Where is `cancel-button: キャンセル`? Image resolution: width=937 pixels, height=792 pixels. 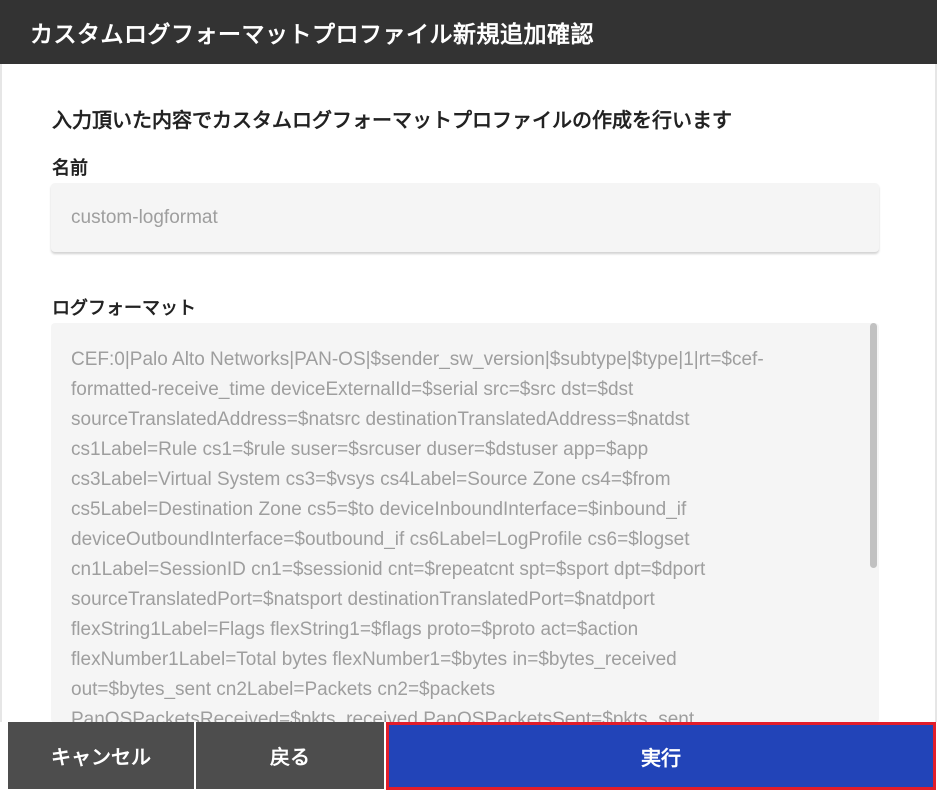 cancel-button: キャンセル is located at coordinates (101, 755).